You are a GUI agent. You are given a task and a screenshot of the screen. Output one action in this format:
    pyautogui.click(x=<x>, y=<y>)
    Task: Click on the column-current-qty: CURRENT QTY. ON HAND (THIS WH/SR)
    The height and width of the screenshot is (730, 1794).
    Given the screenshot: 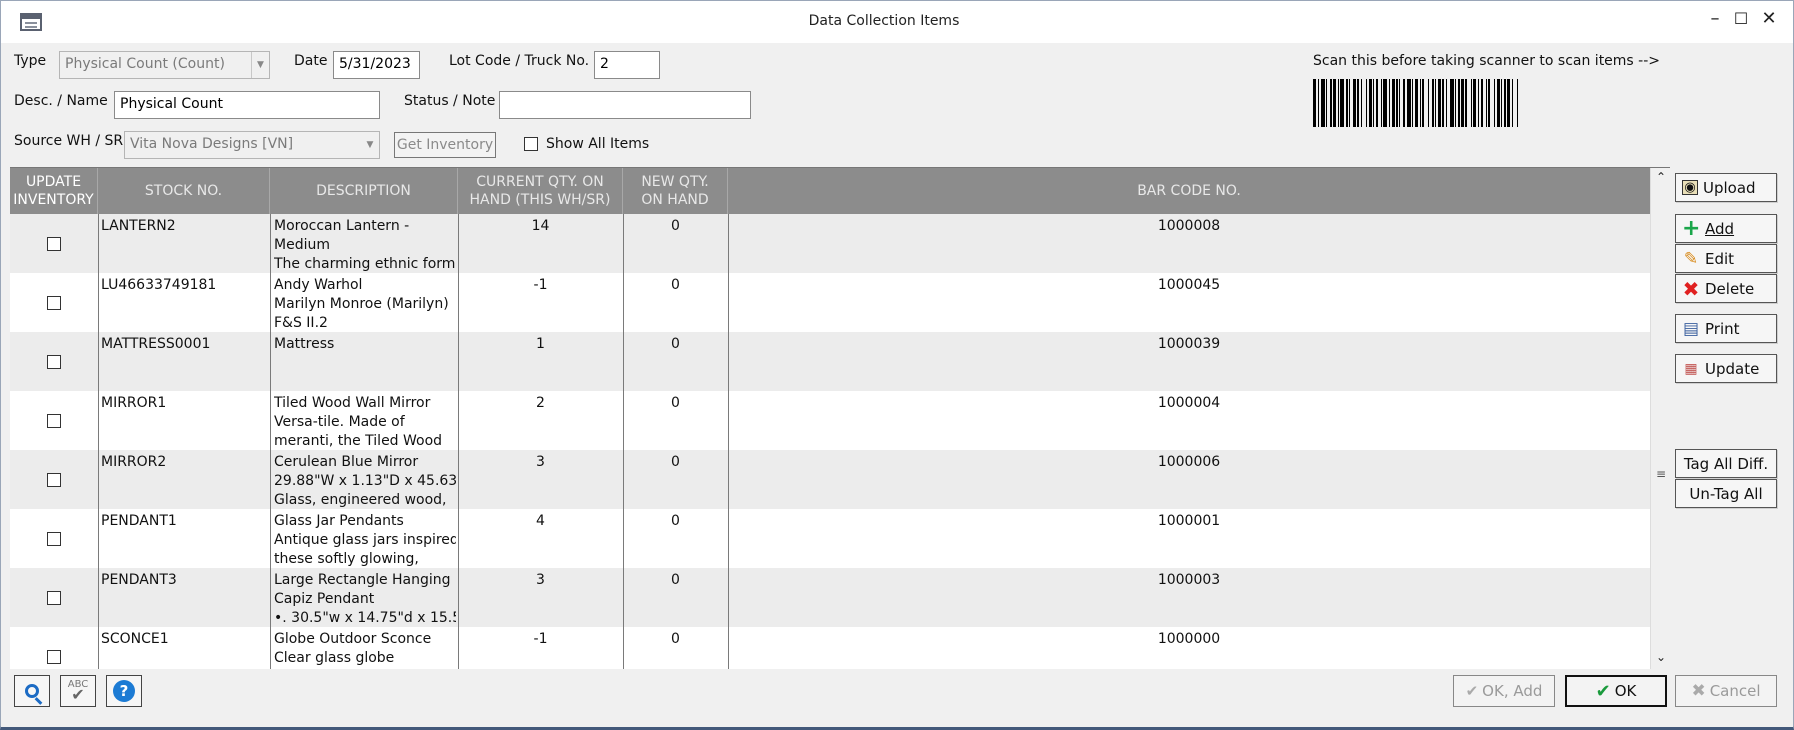 What is the action you would take?
    pyautogui.click(x=540, y=191)
    